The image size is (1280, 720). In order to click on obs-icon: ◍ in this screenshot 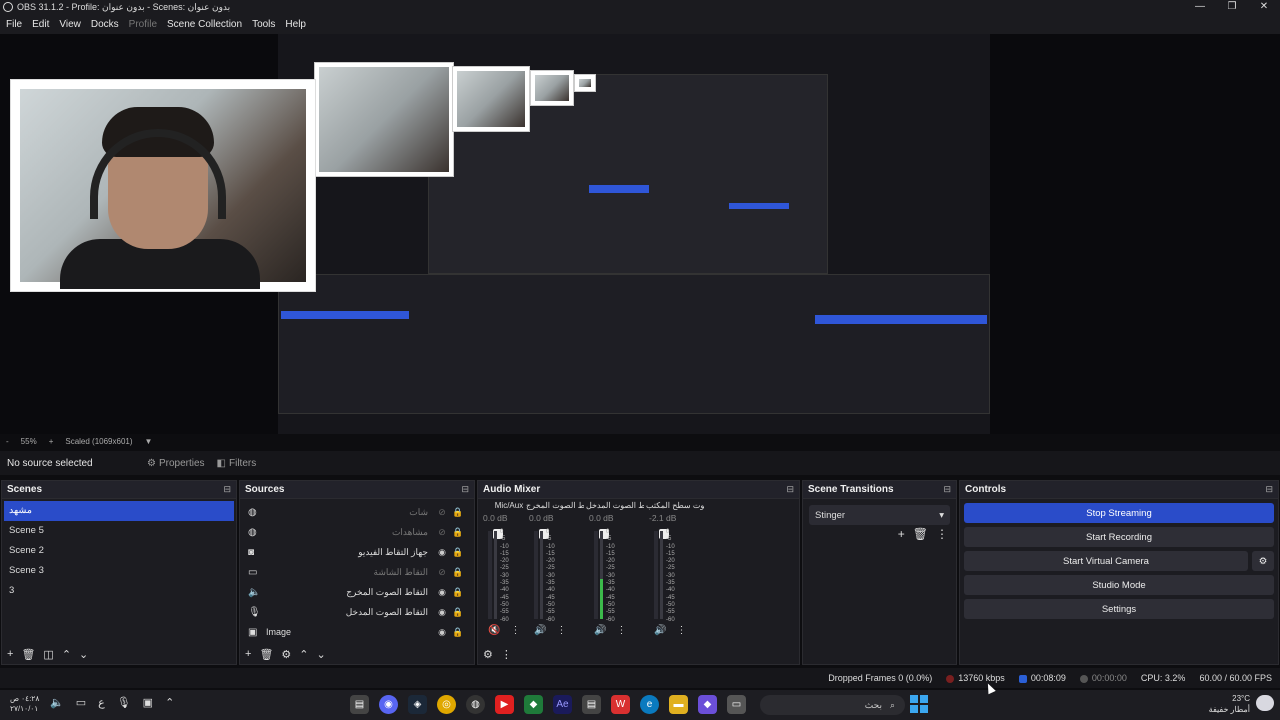, I will do `click(475, 704)`.